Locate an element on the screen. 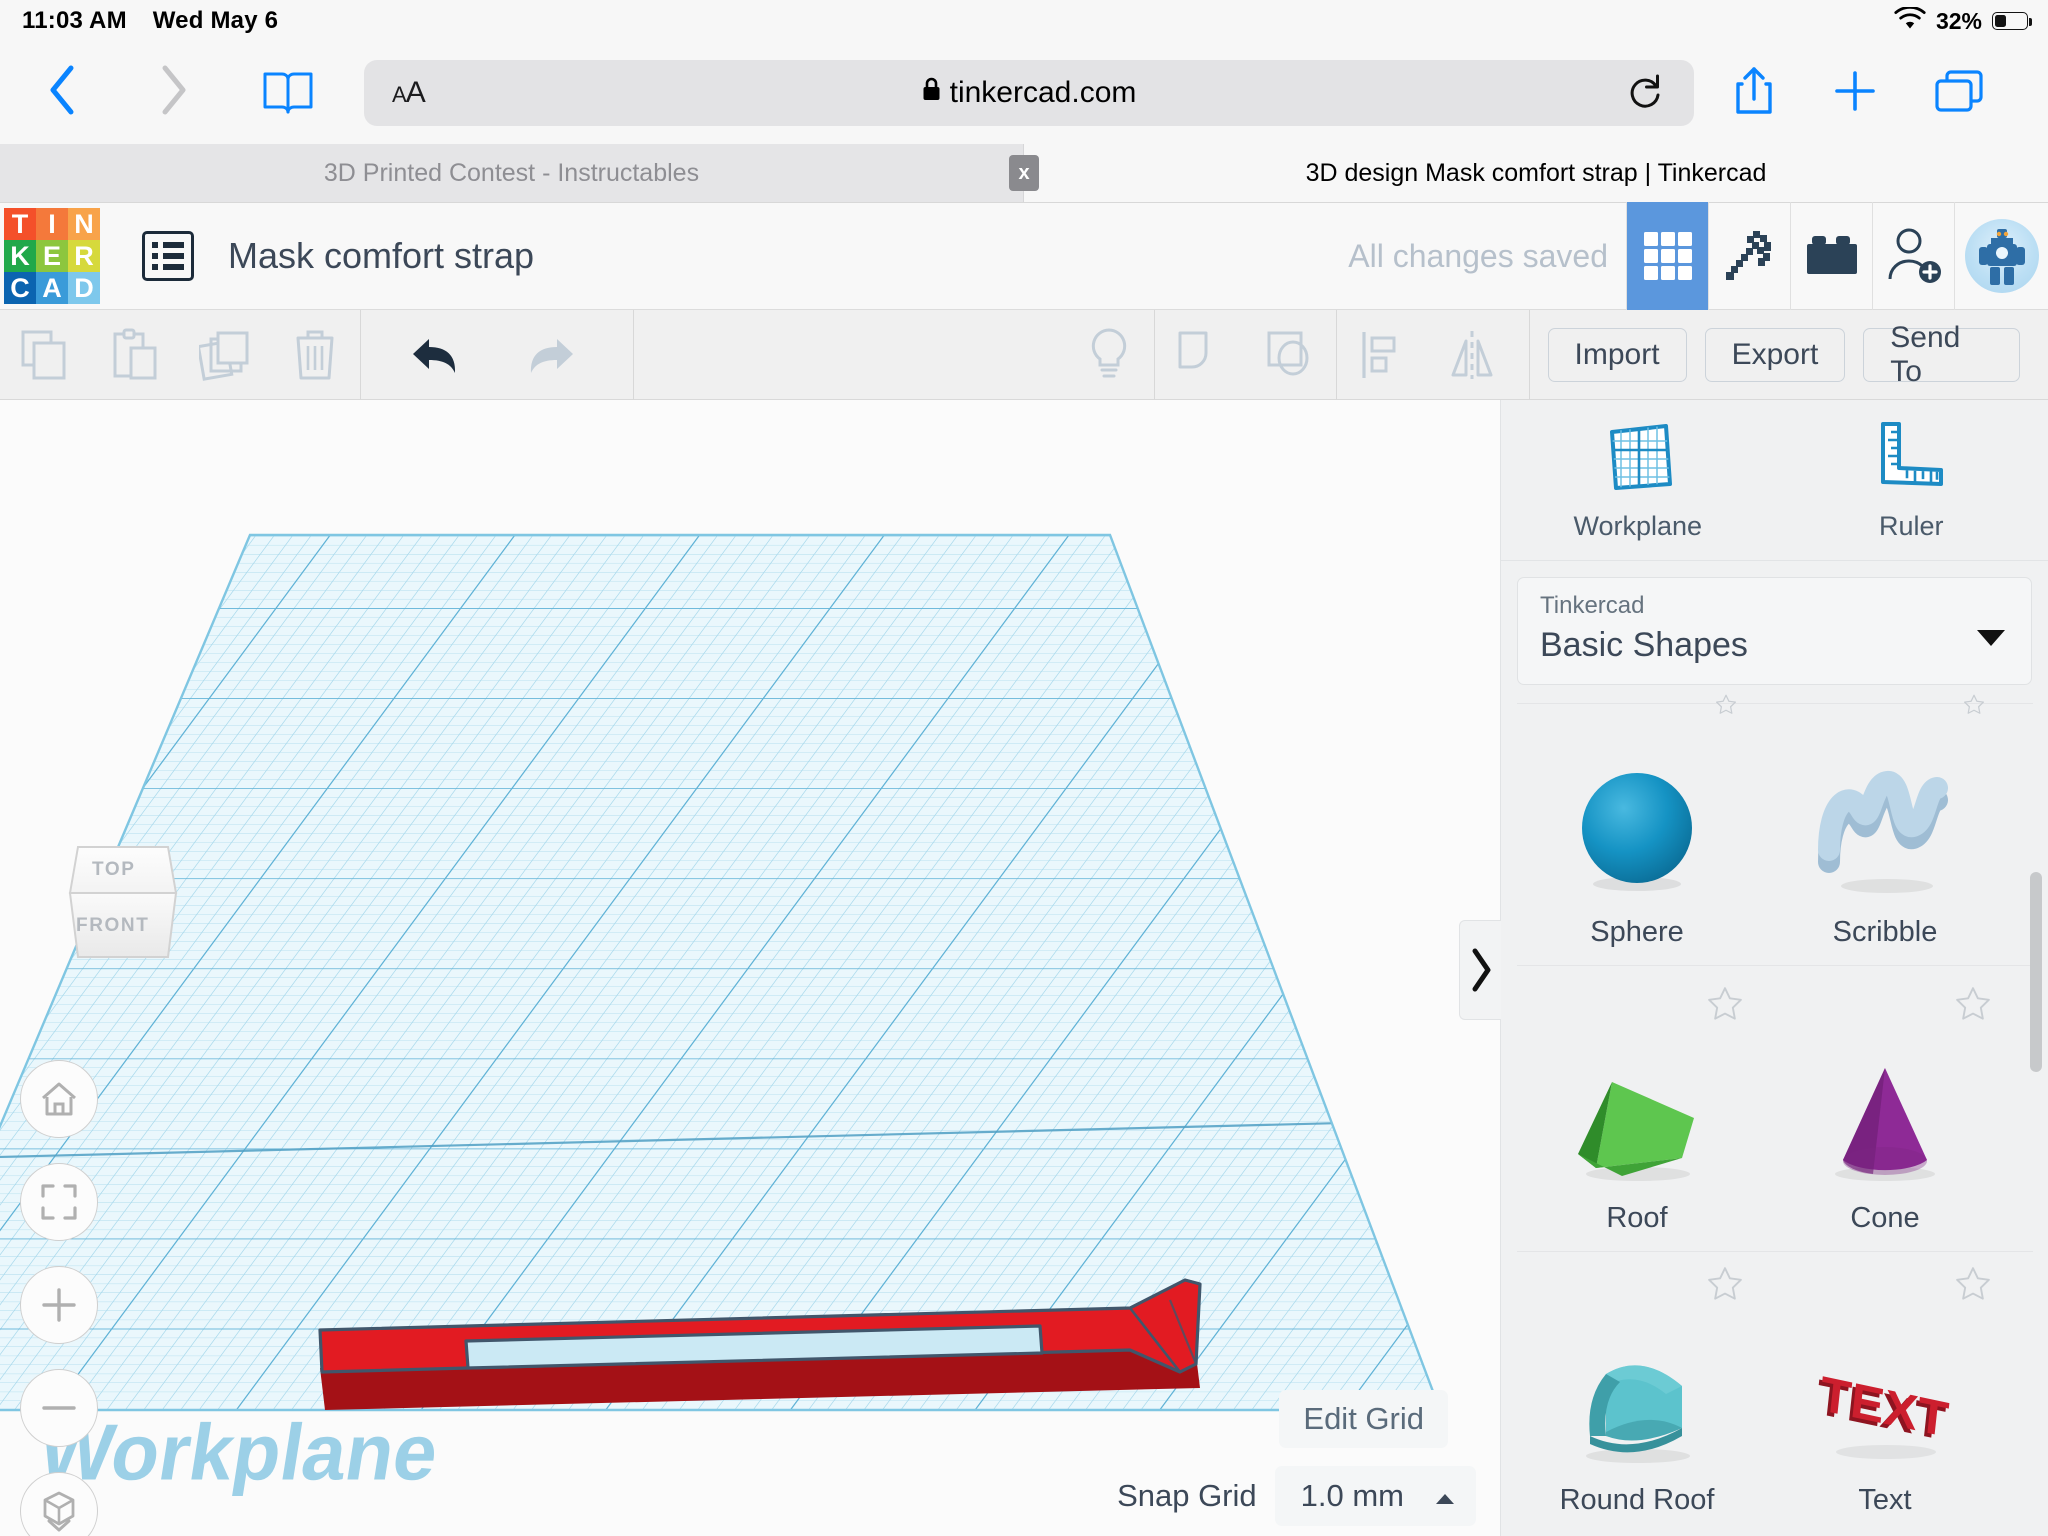  paste-icon is located at coordinates (135, 355).